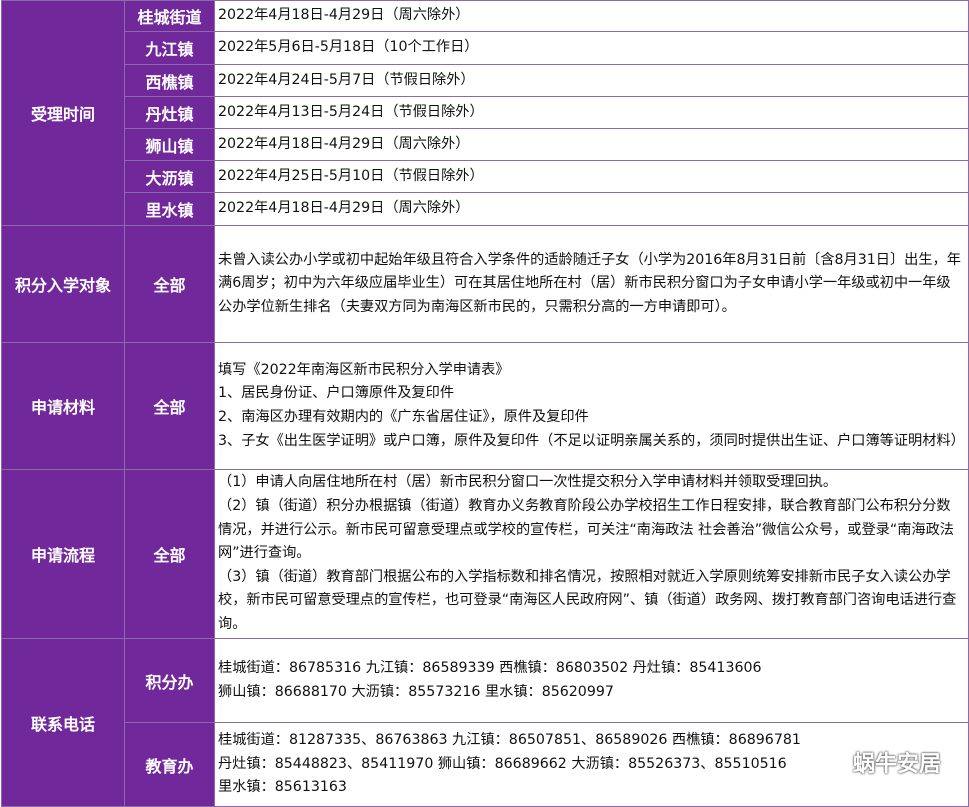 Image resolution: width=969 pixels, height=807 pixels. I want to click on target-label: 积分入学对象, so click(63, 284).